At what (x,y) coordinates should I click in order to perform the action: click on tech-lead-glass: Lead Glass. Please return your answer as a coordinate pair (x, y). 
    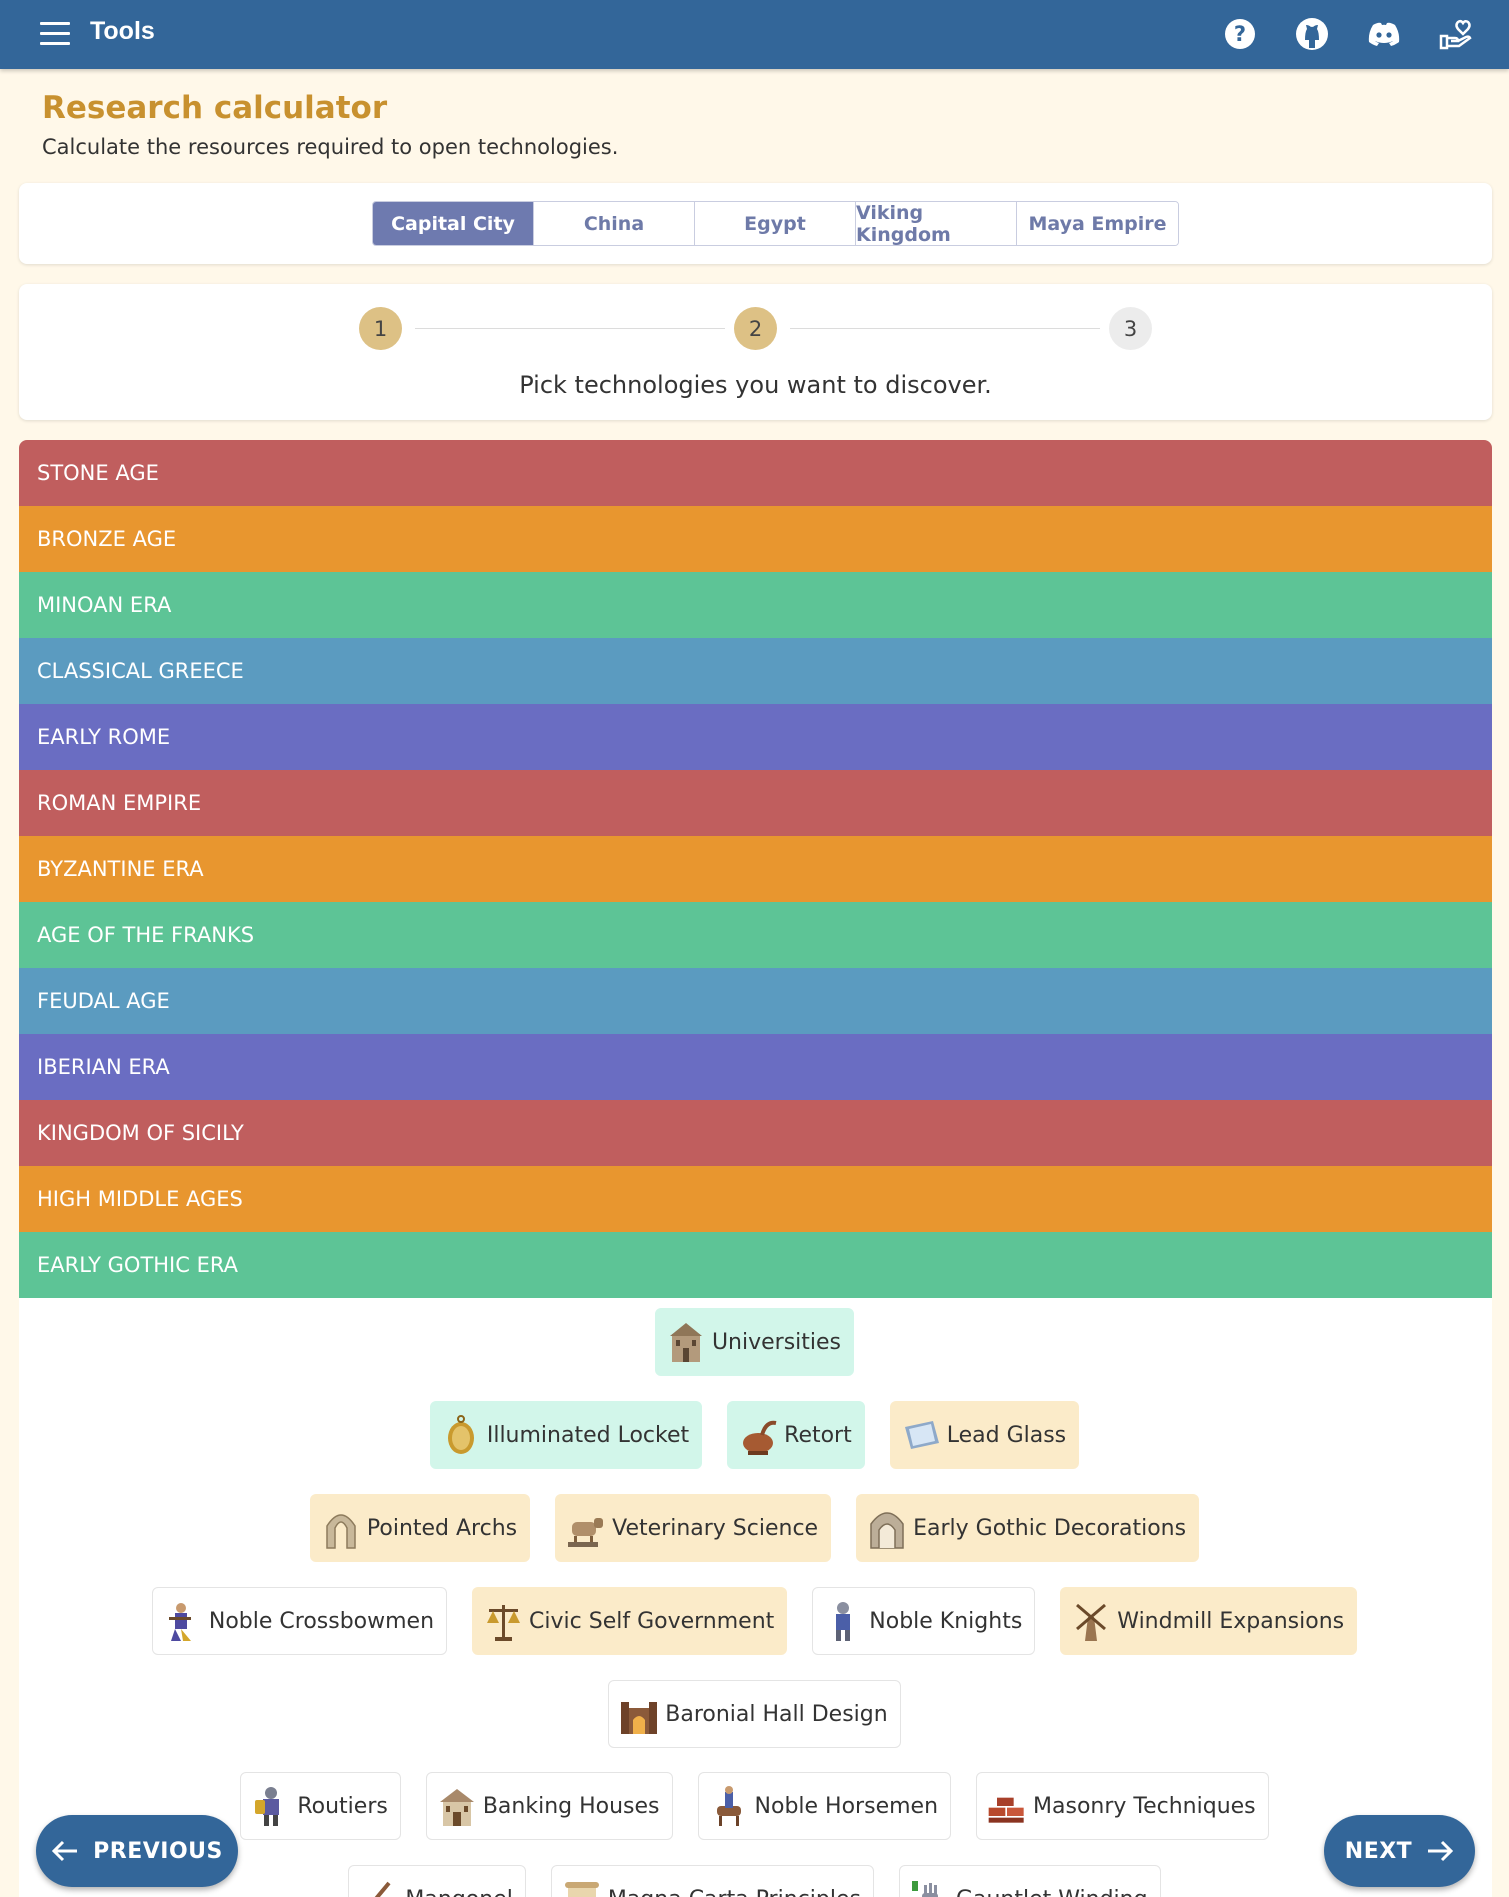
    Looking at the image, I should click on (984, 1435).